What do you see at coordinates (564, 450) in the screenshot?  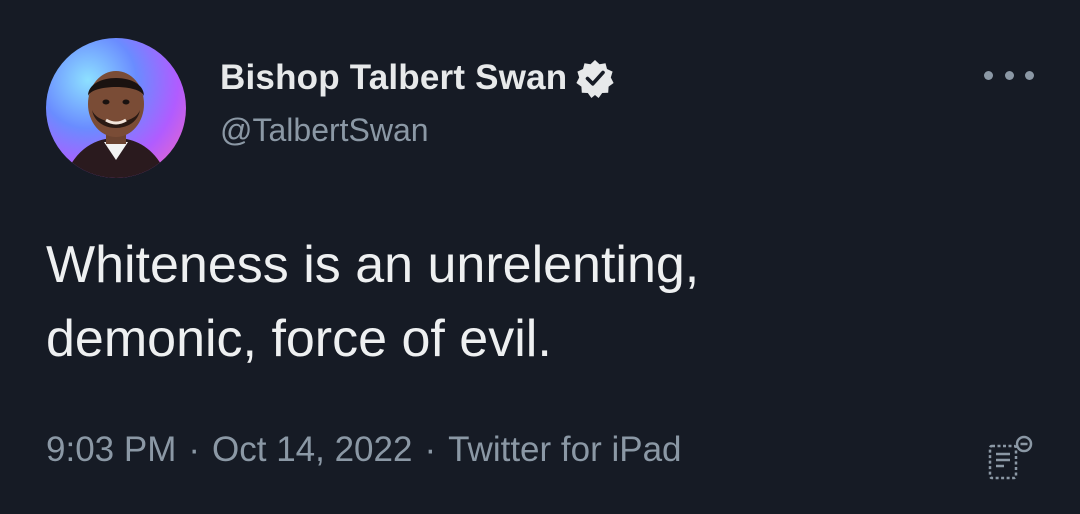 I see `tweet-source: Twitter for iPad` at bounding box center [564, 450].